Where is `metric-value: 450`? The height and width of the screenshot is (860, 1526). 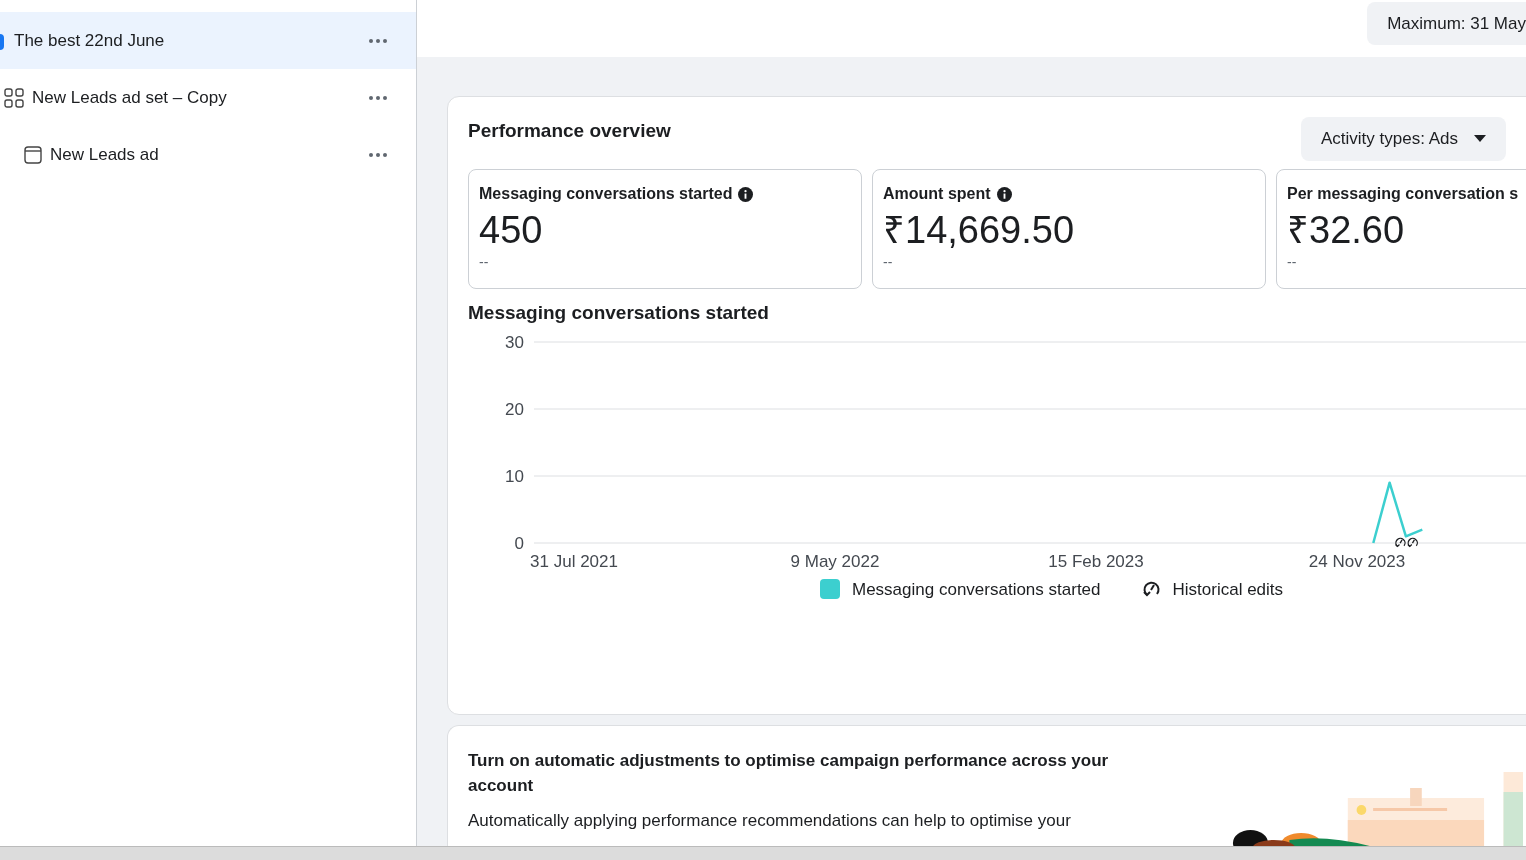 metric-value: 450 is located at coordinates (511, 230).